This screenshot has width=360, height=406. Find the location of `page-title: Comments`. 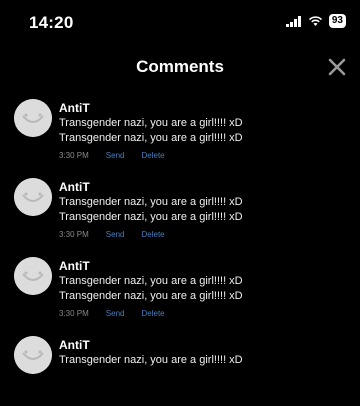

page-title: Comments is located at coordinates (180, 66).